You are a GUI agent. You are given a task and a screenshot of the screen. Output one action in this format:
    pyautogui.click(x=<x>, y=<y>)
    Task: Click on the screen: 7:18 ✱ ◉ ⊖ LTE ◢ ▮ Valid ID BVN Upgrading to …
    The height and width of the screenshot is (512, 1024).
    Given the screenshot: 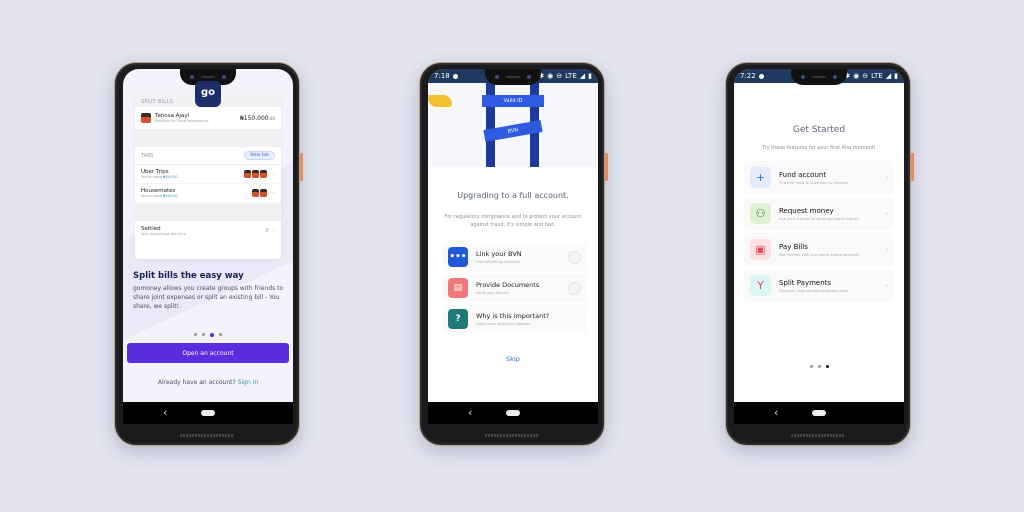 What is the action you would take?
    pyautogui.click(x=513, y=235)
    